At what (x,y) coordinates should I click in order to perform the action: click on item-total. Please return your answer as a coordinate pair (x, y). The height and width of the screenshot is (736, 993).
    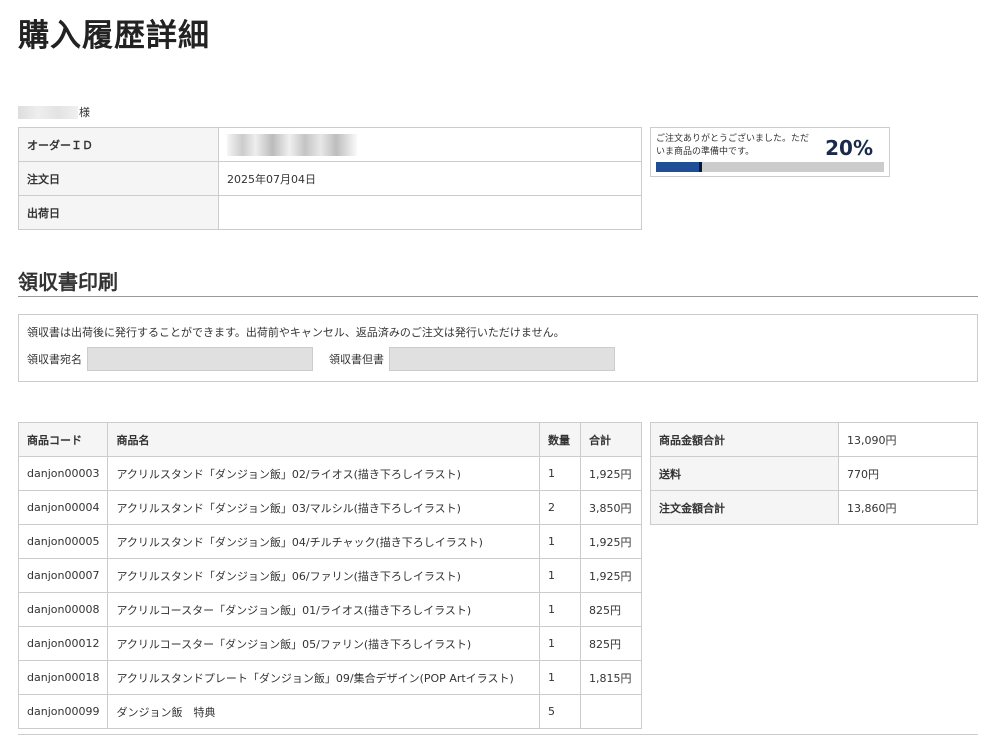
    Looking at the image, I should click on (611, 711).